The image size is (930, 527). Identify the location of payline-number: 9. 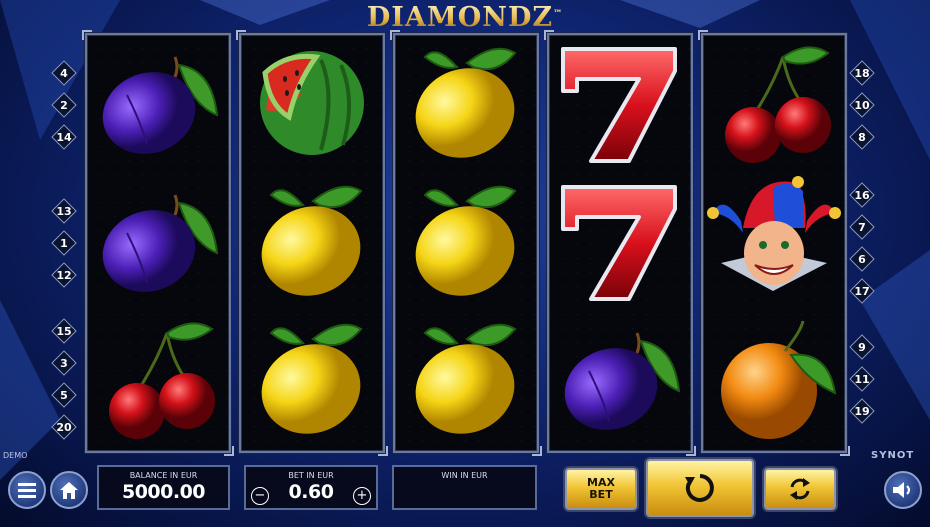
(862, 347).